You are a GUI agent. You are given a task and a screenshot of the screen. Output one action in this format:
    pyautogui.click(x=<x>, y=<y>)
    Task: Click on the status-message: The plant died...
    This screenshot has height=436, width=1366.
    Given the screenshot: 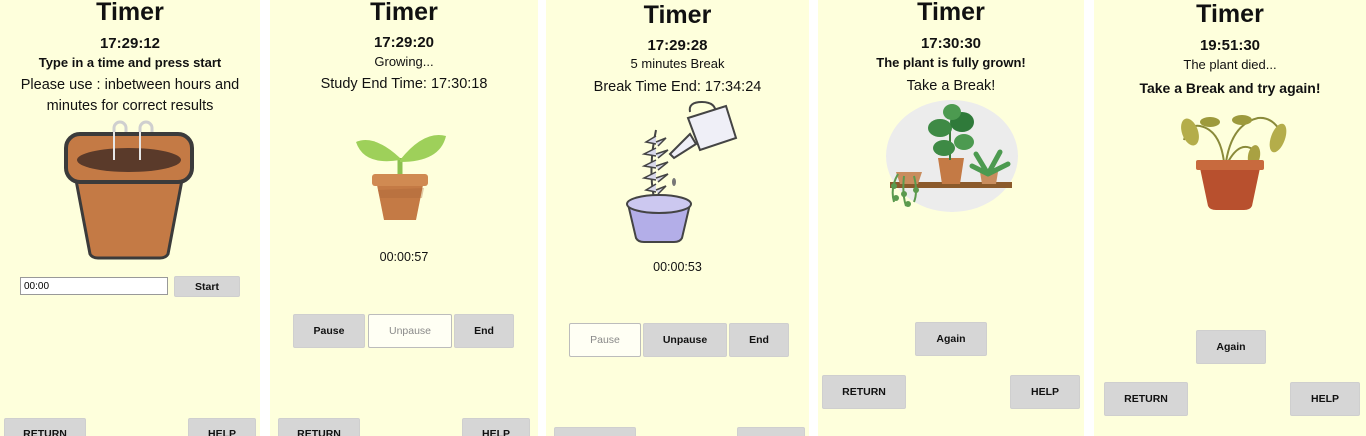 What is the action you would take?
    pyautogui.click(x=1230, y=64)
    